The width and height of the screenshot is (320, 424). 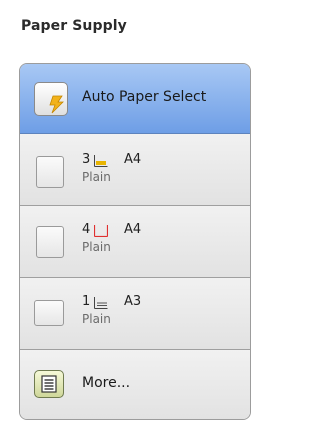 I want to click on tray-1-paper-icon, so click(x=49, y=313).